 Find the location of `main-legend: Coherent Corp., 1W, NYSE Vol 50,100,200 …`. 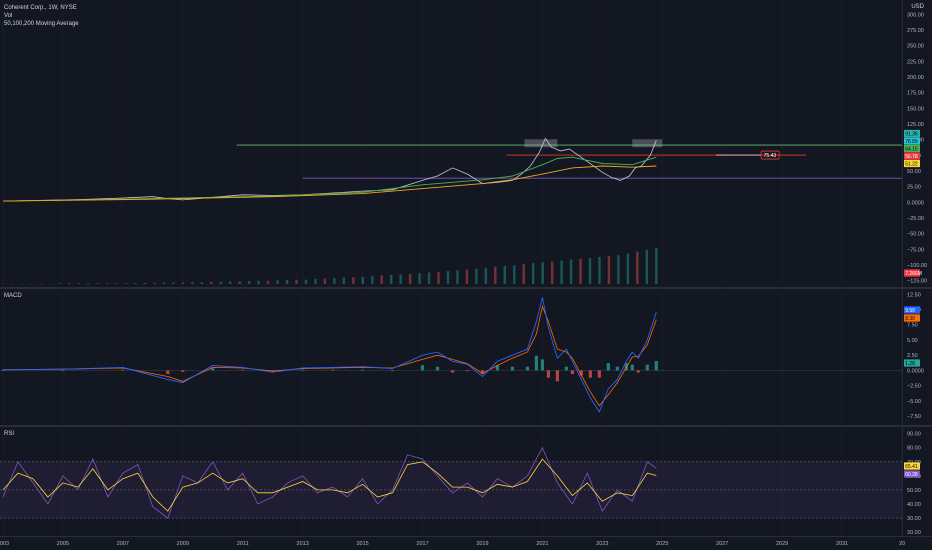

main-legend: Coherent Corp., 1W, NYSE Vol 50,100,200 … is located at coordinates (41, 16).